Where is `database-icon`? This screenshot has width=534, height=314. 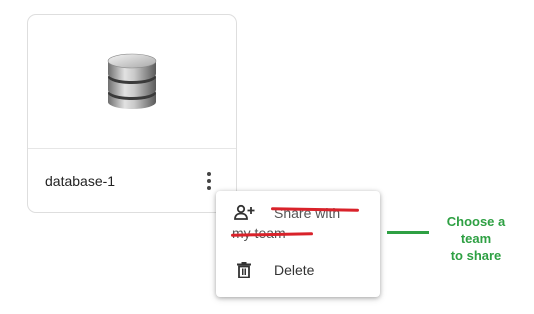 database-icon is located at coordinates (132, 81).